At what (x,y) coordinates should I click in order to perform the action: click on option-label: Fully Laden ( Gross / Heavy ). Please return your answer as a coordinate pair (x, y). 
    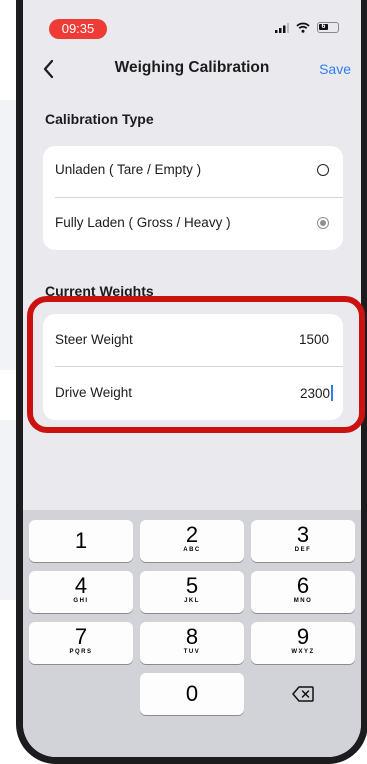
    Looking at the image, I should click on (143, 222).